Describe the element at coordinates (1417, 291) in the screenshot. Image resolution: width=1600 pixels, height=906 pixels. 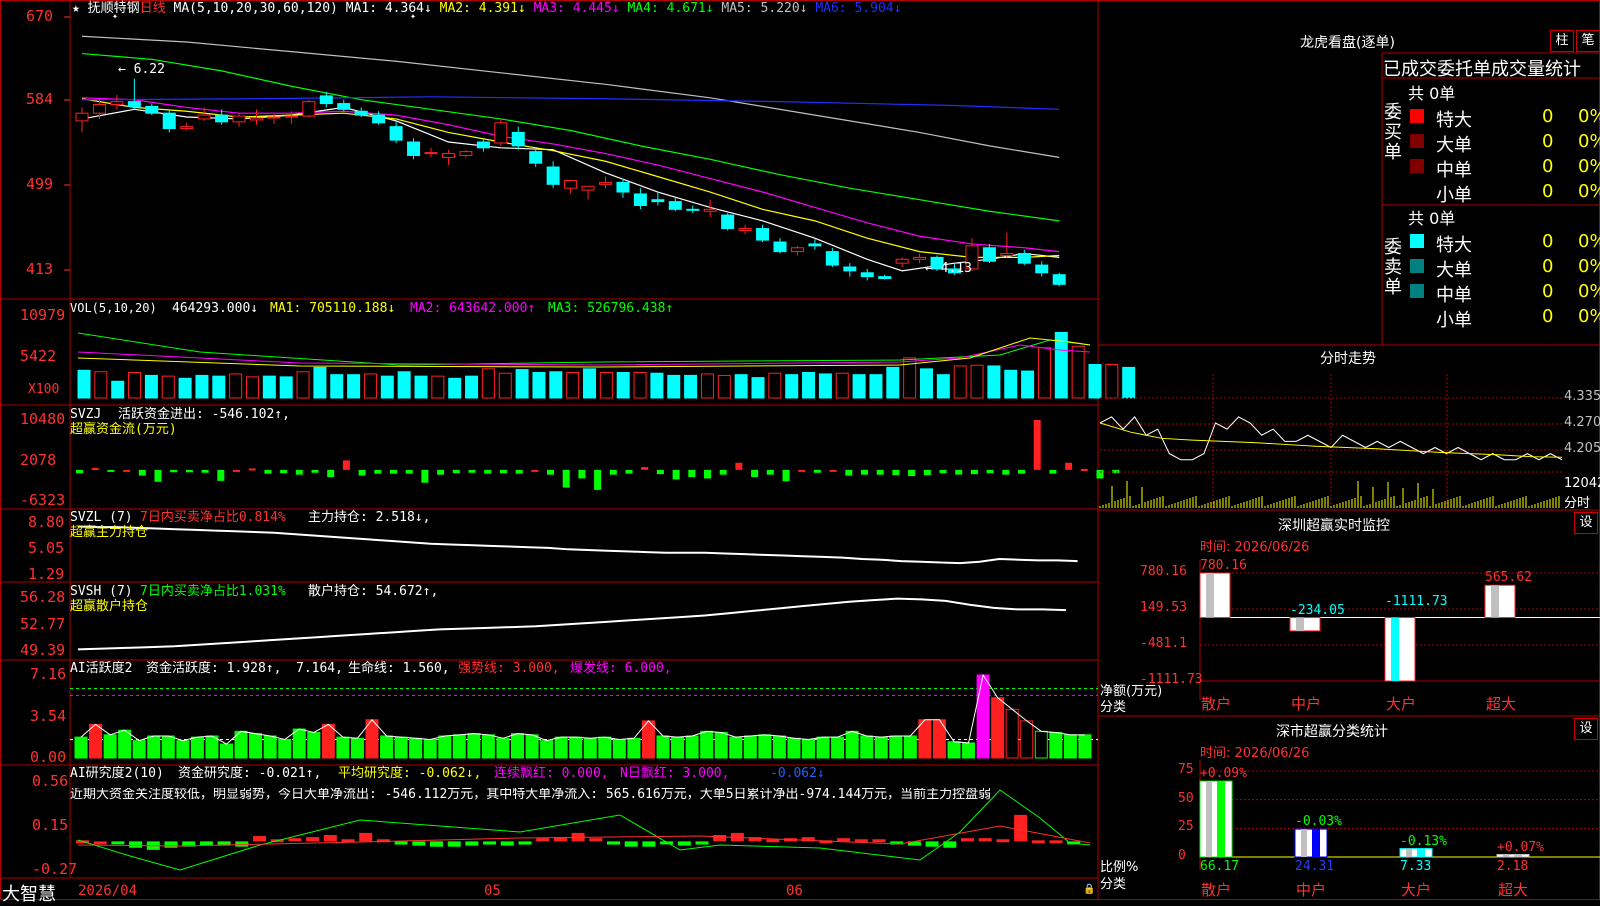
I see `order-swatch` at that location.